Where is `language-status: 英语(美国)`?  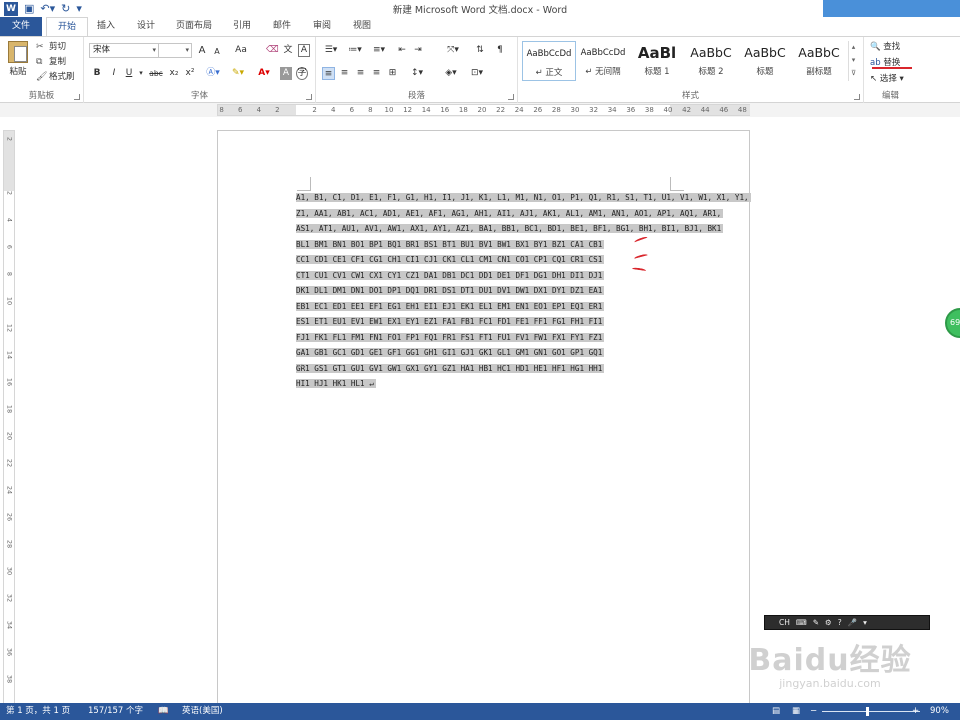
language-status: 英语(美国) is located at coordinates (202, 711).